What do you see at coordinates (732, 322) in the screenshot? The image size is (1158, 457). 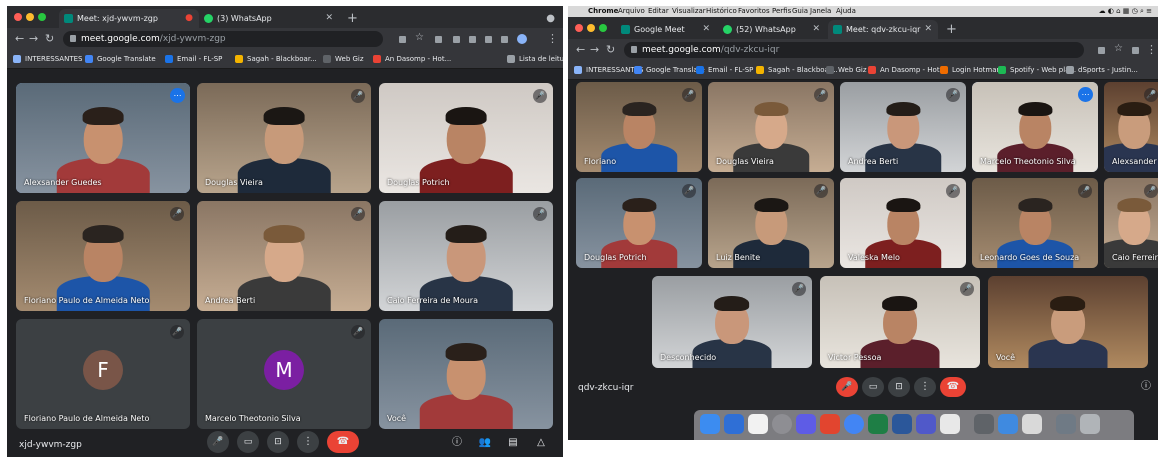 I see `participant-tile: Desconhecido 🎤` at bounding box center [732, 322].